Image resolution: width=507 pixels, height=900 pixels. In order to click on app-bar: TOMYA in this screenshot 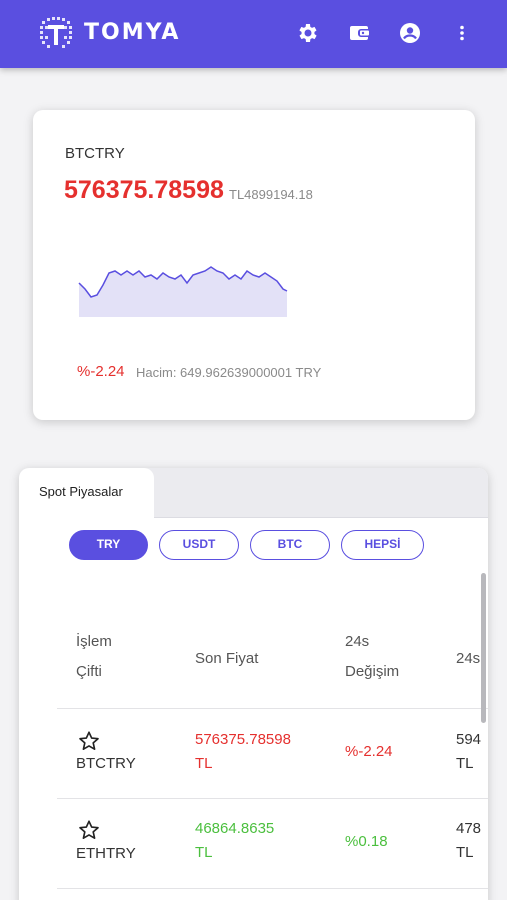, I will do `click(253, 34)`.